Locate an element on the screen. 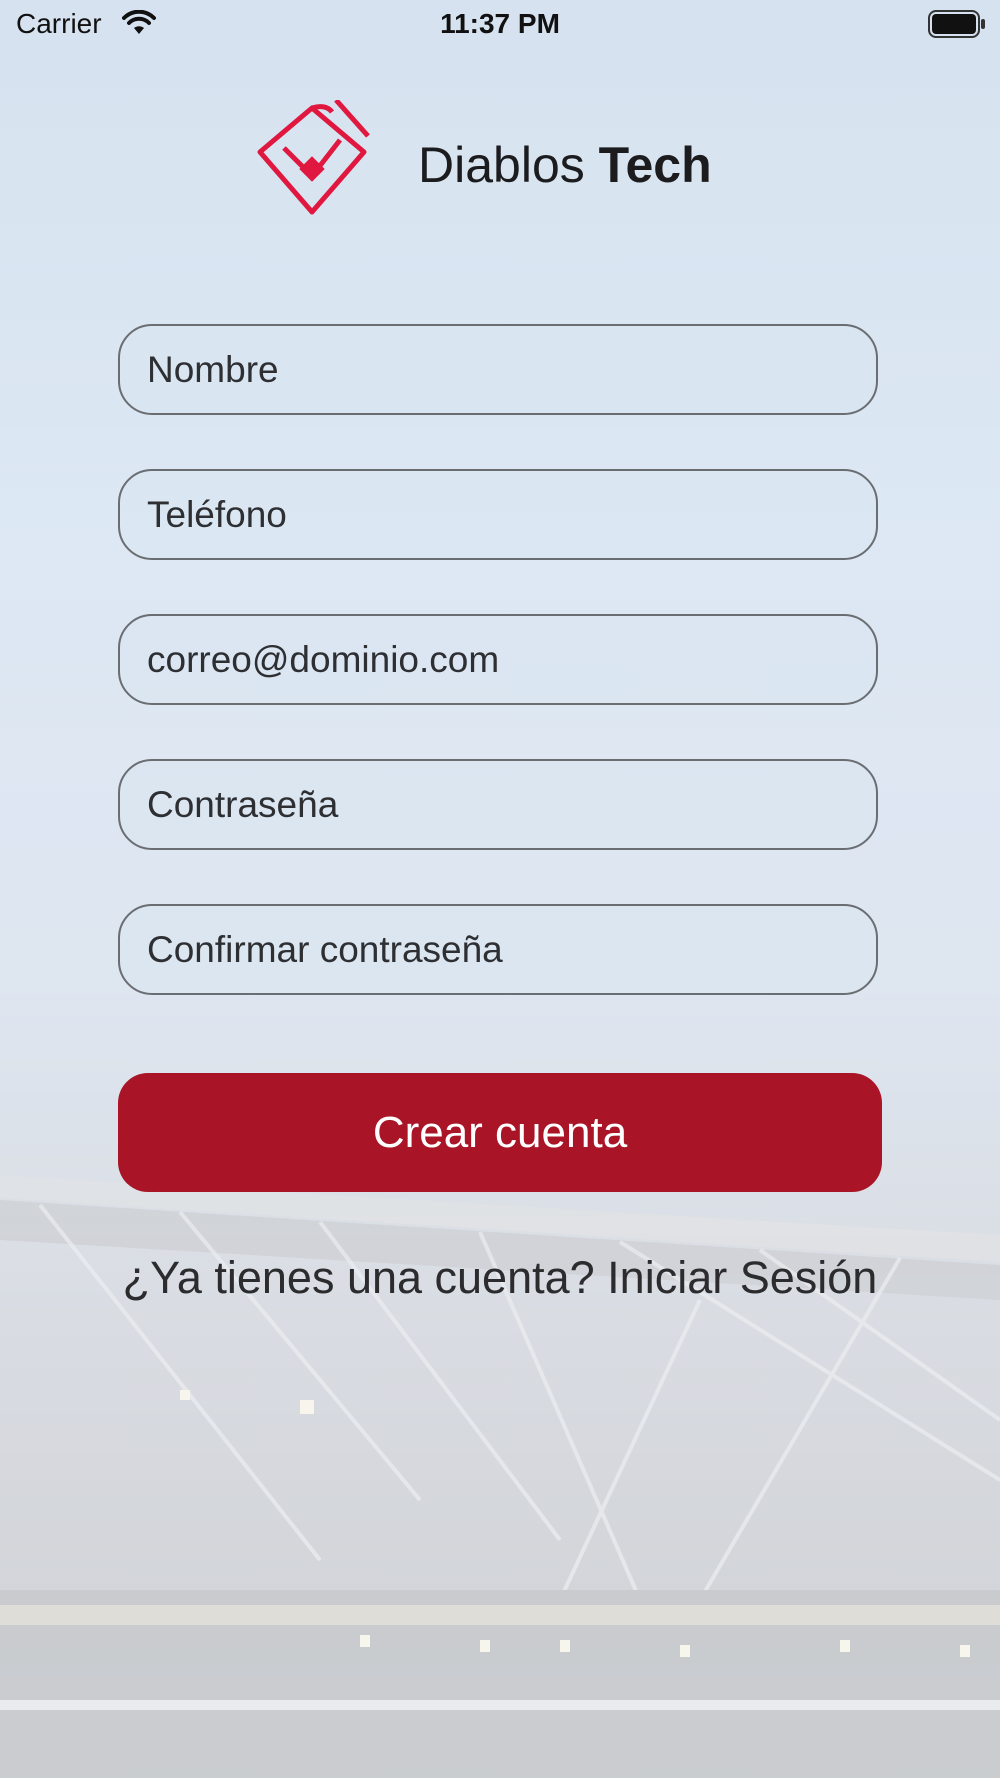 This screenshot has height=1778, width=1000. phone-input is located at coordinates (510, 514).